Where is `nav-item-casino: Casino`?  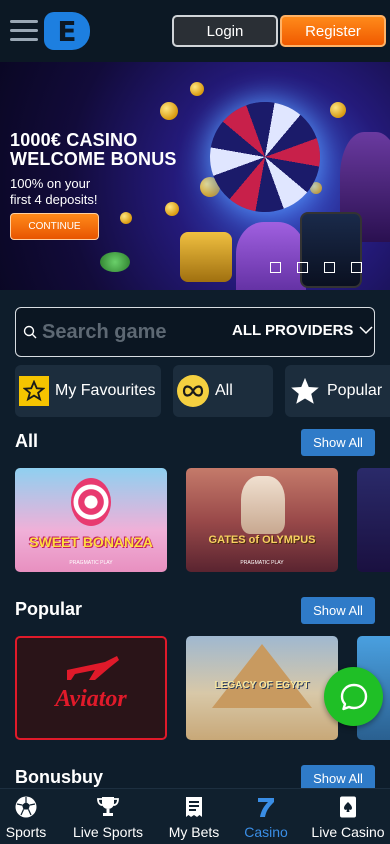 nav-item-casino: Casino is located at coordinates (266, 816).